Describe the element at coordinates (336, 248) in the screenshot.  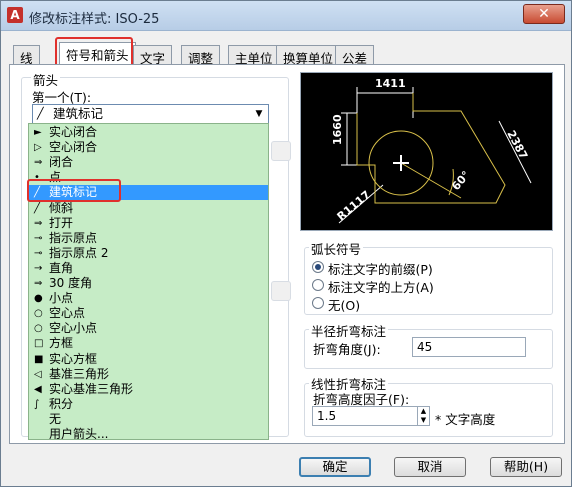
I see `arc-length-symbol-label: 弧长符号` at that location.